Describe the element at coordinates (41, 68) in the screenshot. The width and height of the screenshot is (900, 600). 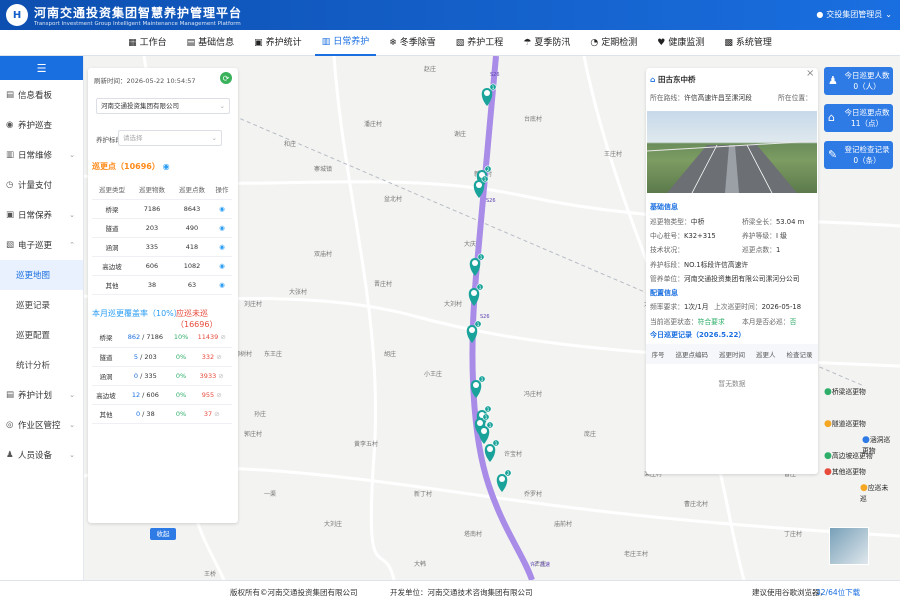
I see `sidebar-toggle-button: ☰` at that location.